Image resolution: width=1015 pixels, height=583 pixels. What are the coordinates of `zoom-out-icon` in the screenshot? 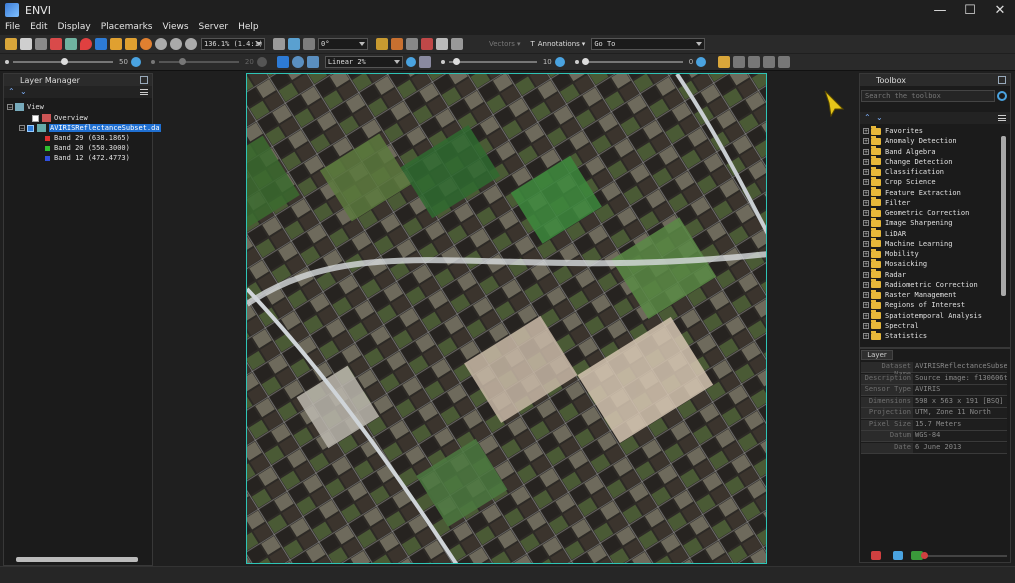 It's located at (191, 44).